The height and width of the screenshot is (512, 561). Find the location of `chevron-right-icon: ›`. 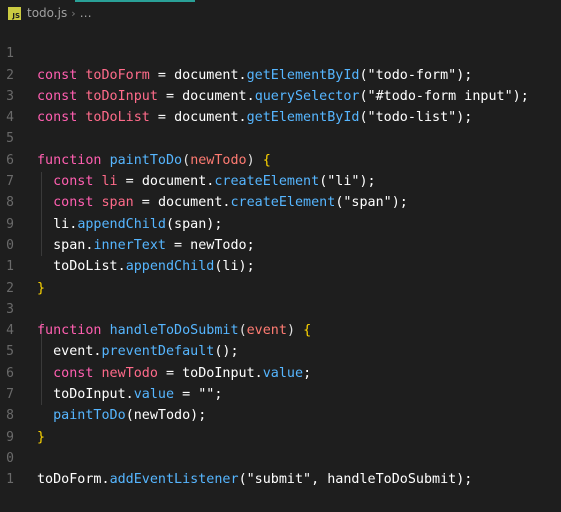

chevron-right-icon: › is located at coordinates (73, 13).